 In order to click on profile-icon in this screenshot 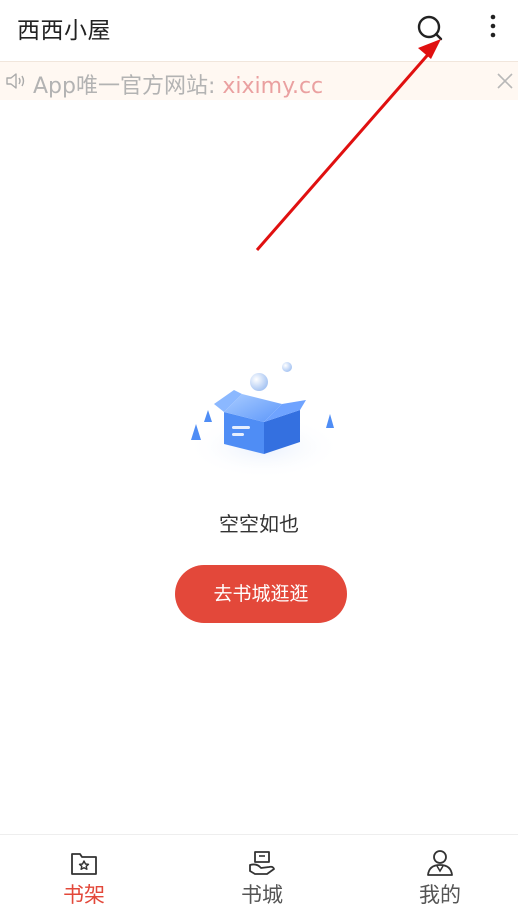, I will do `click(440, 863)`.